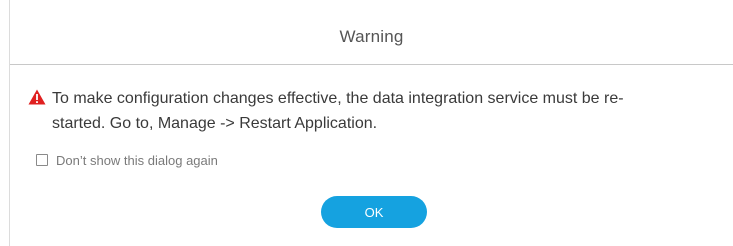 The width and height of the screenshot is (733, 246). What do you see at coordinates (137, 160) in the screenshot?
I see `dont-show-again-label: Don’t show this dialog again` at bounding box center [137, 160].